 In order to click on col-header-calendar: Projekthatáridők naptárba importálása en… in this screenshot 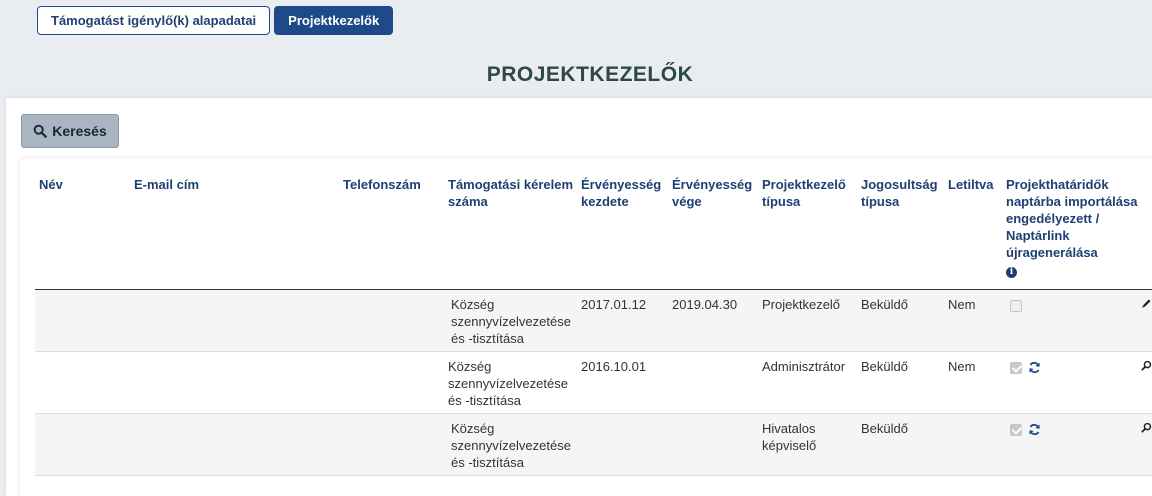, I will do `click(1077, 233)`.